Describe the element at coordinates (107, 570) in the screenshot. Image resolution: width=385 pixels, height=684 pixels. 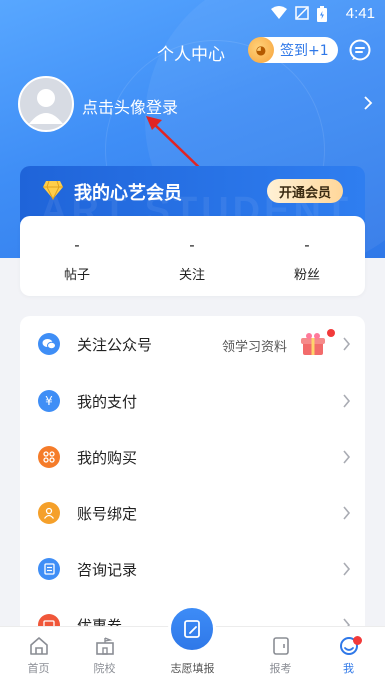
I see `menu-label: 咨询记录` at that location.